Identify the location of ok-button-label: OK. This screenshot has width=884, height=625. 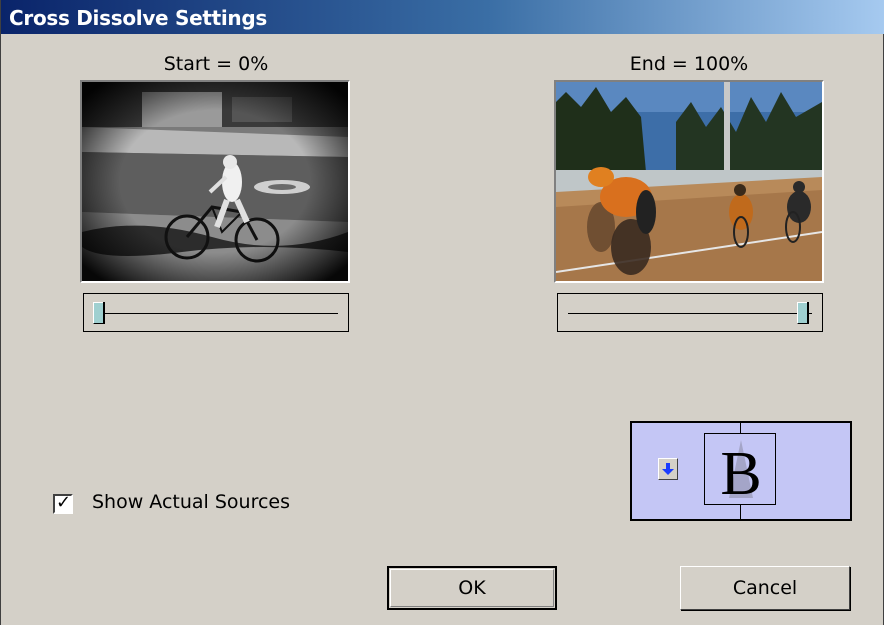
(472, 588).